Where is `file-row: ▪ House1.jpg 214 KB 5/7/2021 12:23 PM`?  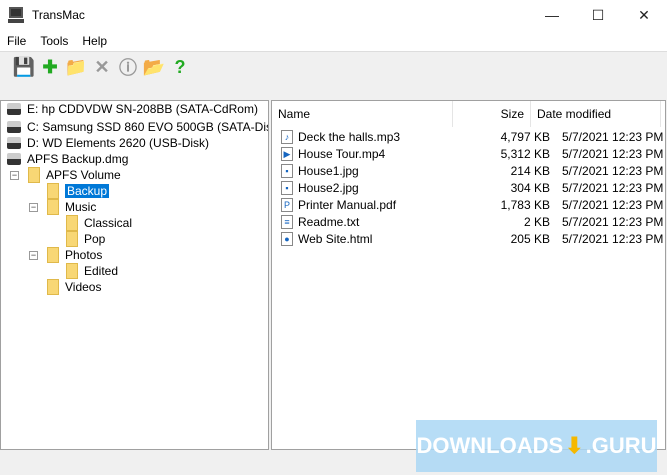
file-row: ▪ House1.jpg 214 KB 5/7/2021 12:23 PM is located at coordinates (468, 170).